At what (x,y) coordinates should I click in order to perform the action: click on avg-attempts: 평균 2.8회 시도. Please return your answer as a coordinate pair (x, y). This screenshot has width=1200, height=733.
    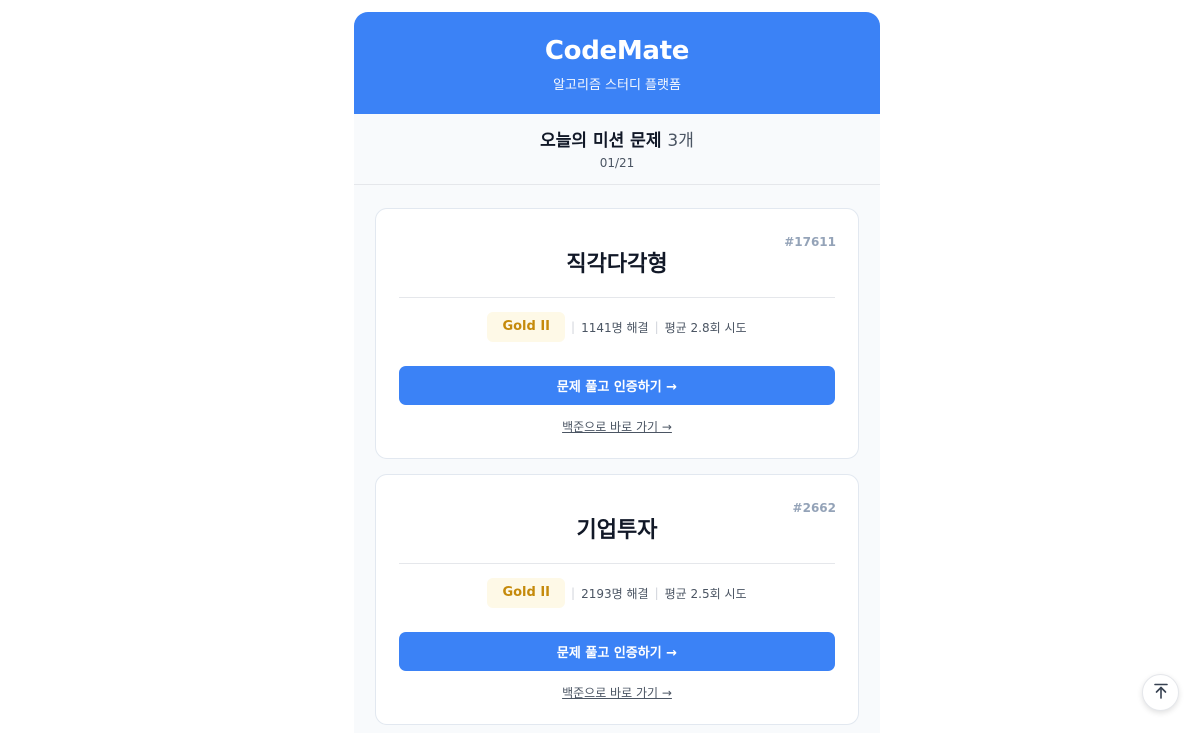
    Looking at the image, I should click on (705, 327).